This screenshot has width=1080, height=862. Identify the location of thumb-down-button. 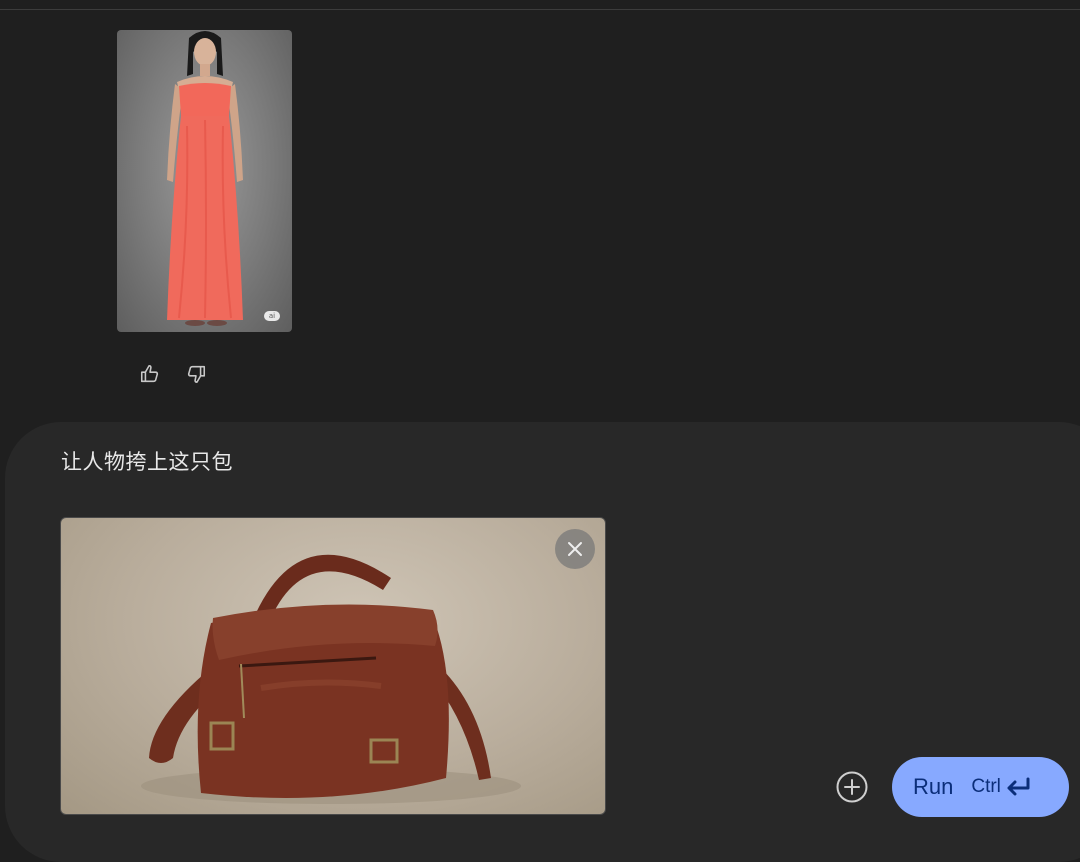
(196, 374).